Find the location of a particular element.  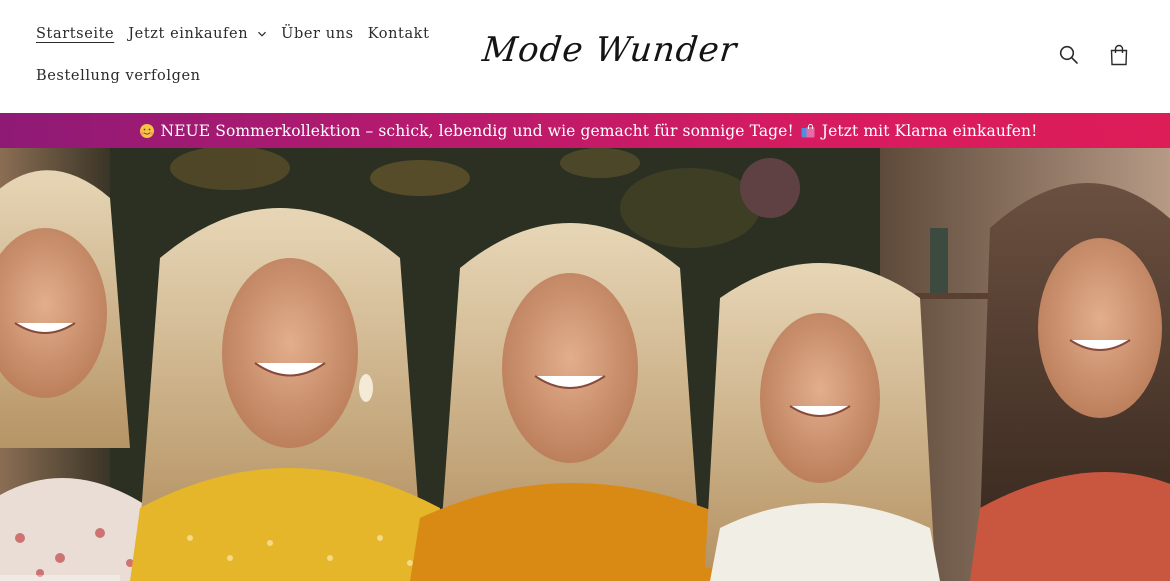

chevron-down-icon is located at coordinates (262, 34).